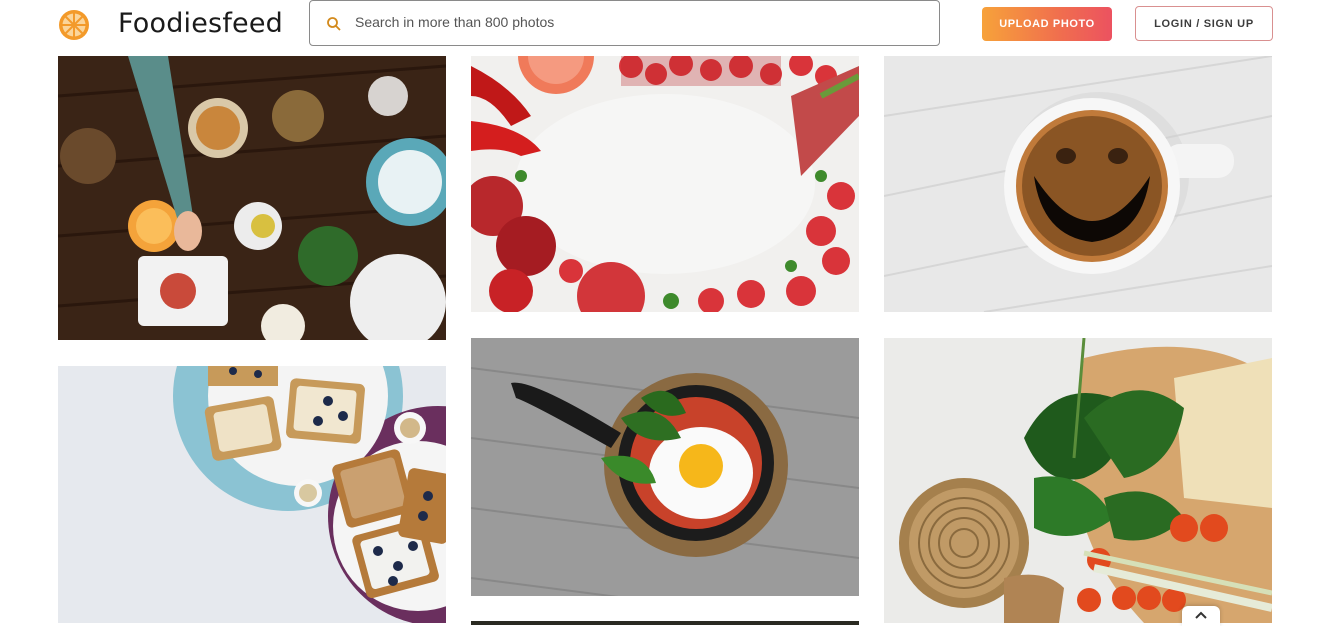 This screenshot has width=1335, height=626. I want to click on search-icon, so click(334, 24).